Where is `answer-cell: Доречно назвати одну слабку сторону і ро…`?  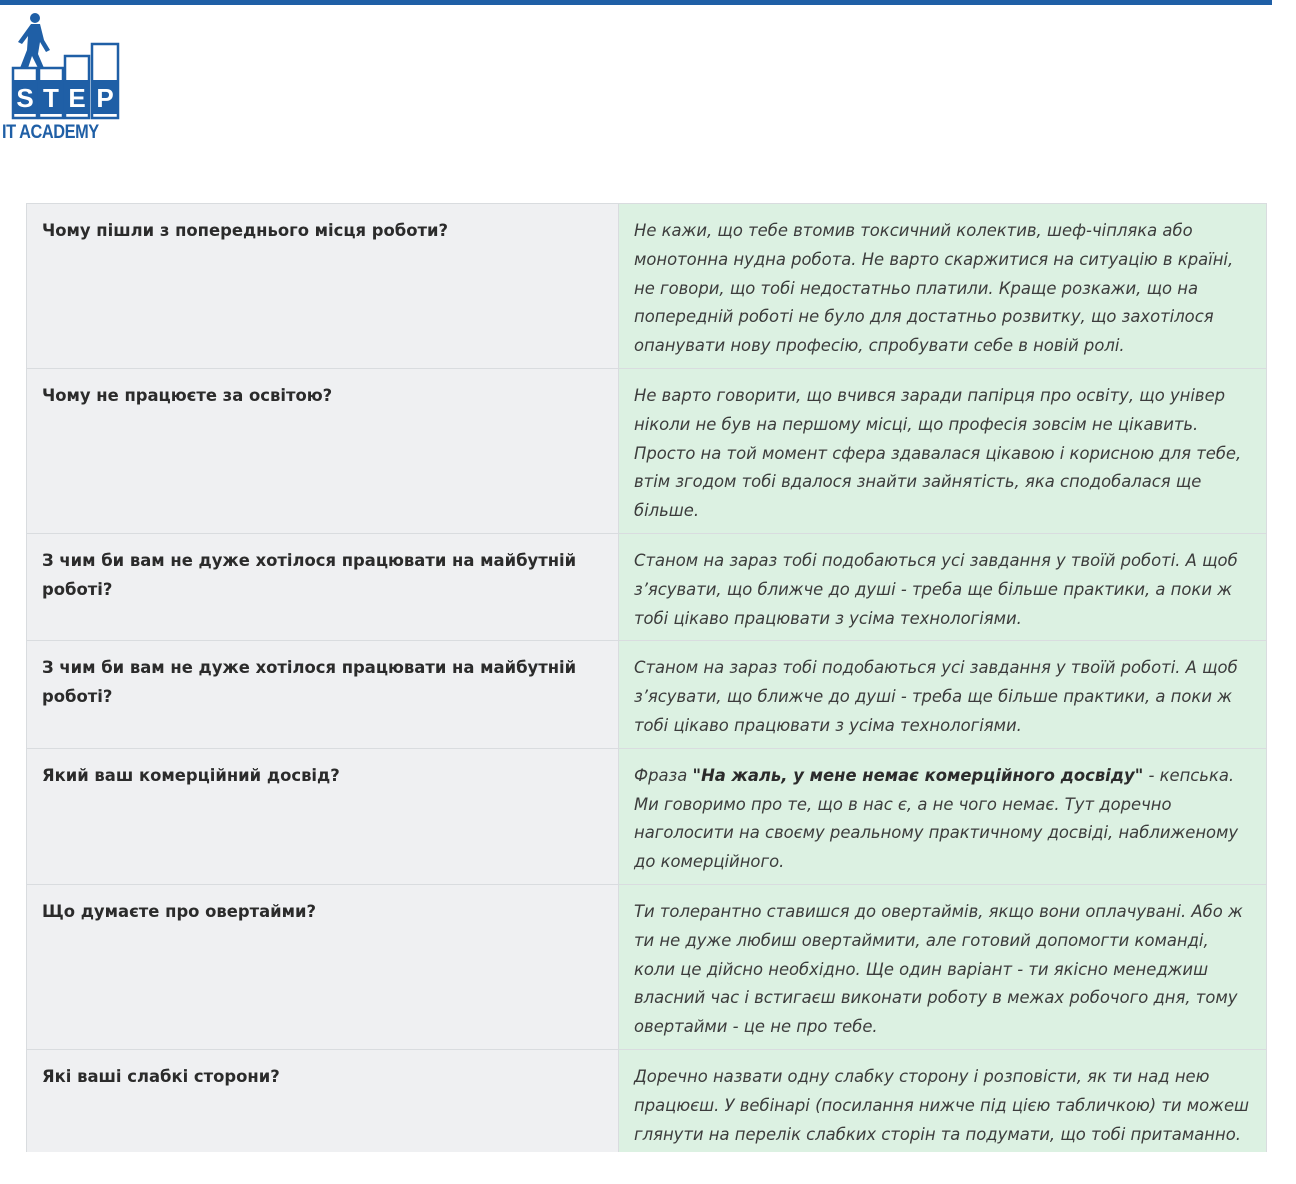
answer-cell: Доречно назвати одну слабку сторону і ро… is located at coordinates (942, 1100).